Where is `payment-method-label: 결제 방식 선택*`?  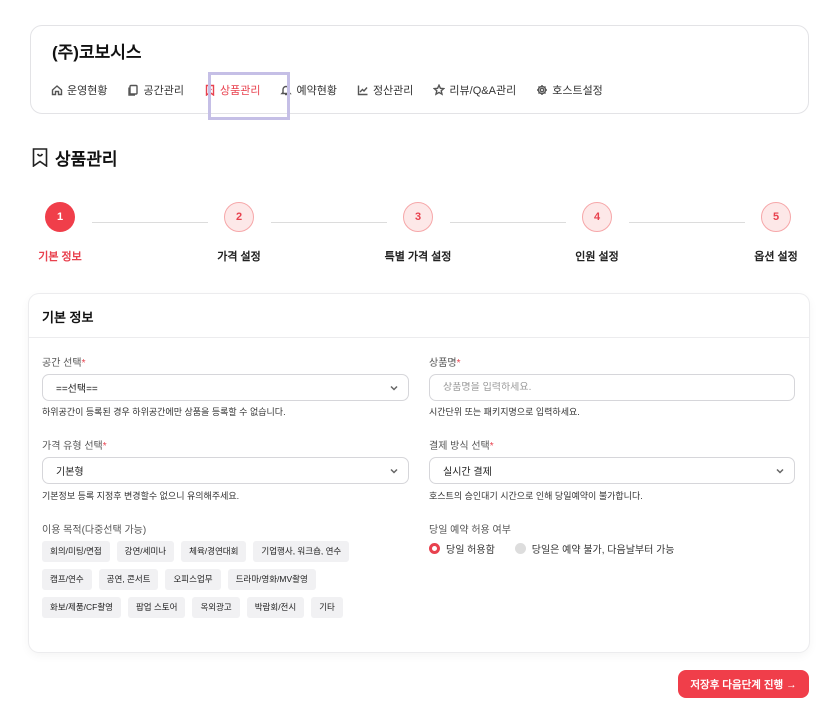
payment-method-label: 결제 방식 선택* is located at coordinates (461, 444).